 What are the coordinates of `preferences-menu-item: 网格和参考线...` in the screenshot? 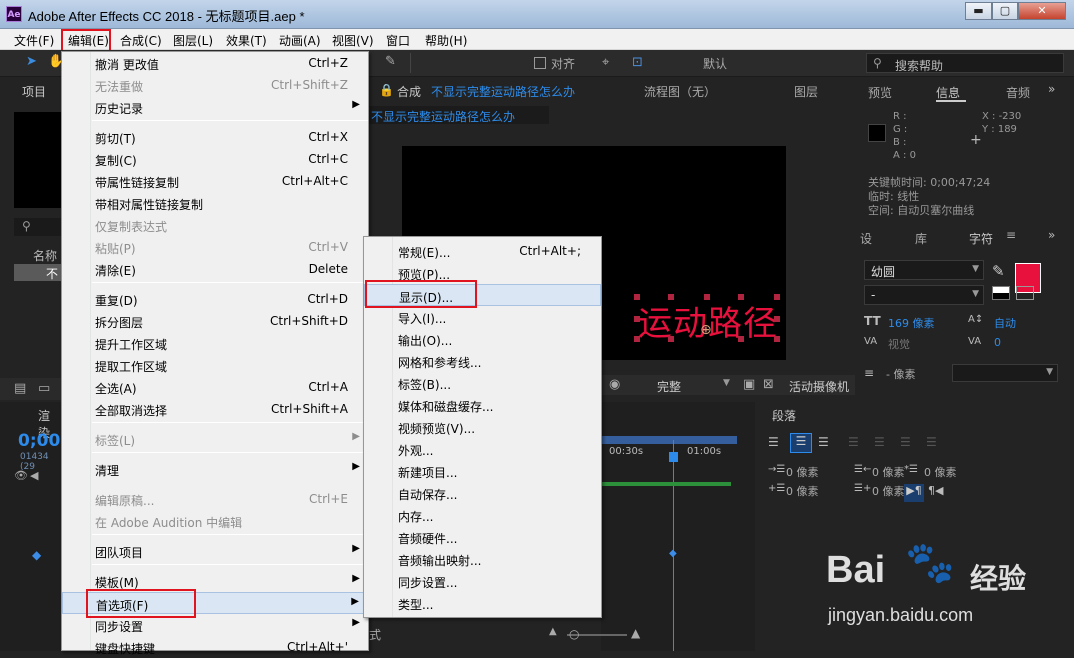 It's located at (482, 361).